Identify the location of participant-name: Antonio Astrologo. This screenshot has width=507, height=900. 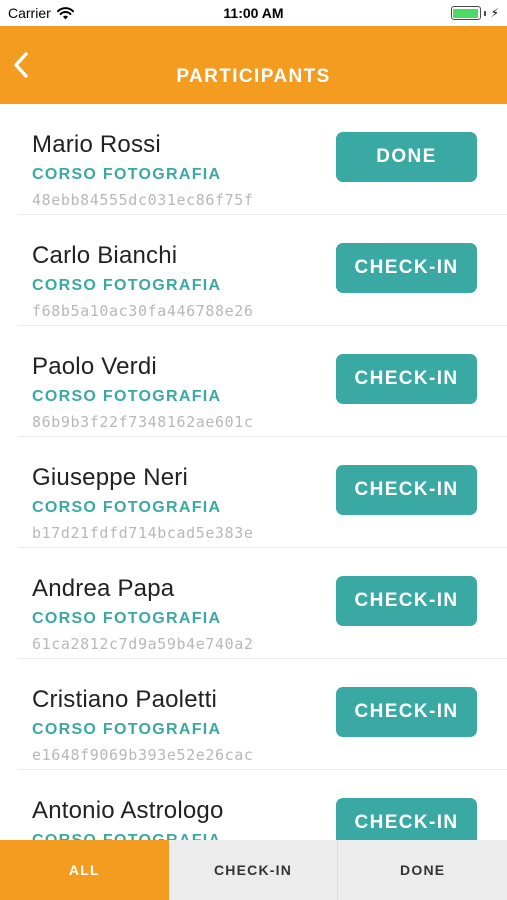
(128, 810).